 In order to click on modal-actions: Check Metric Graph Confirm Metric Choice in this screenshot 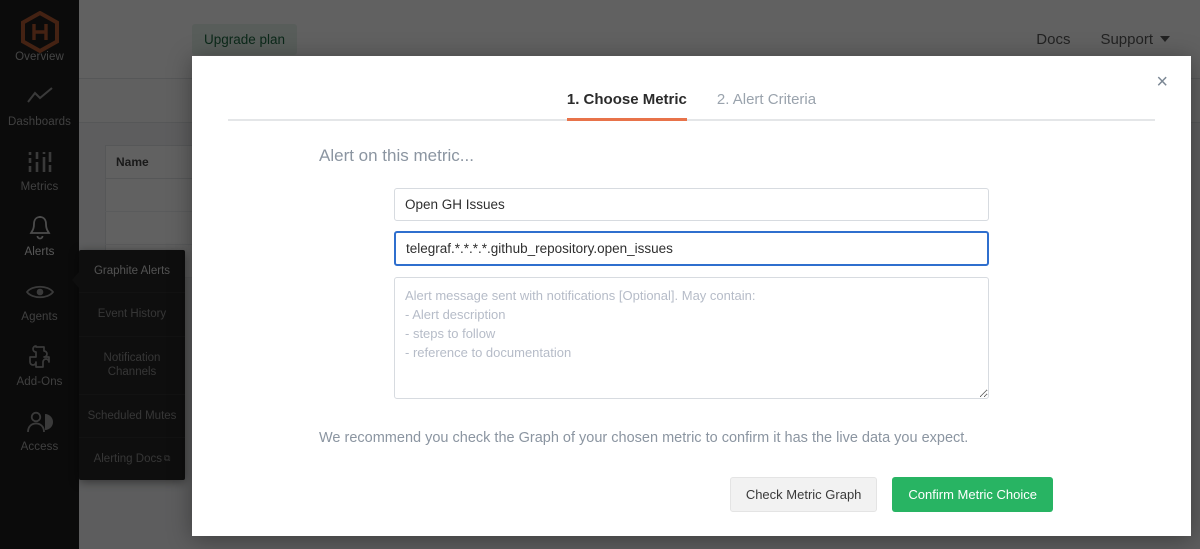, I will do `click(691, 479)`.